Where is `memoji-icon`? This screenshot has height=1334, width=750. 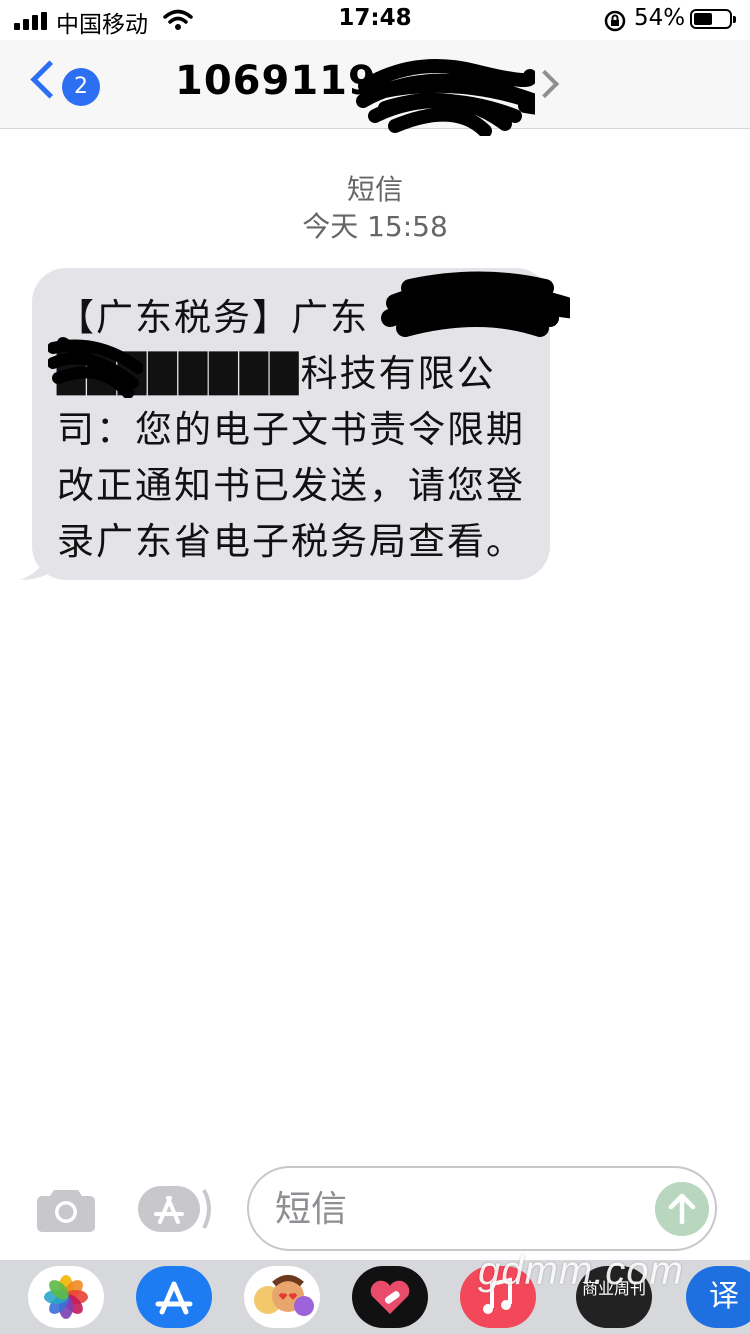
memoji-icon is located at coordinates (282, 1297).